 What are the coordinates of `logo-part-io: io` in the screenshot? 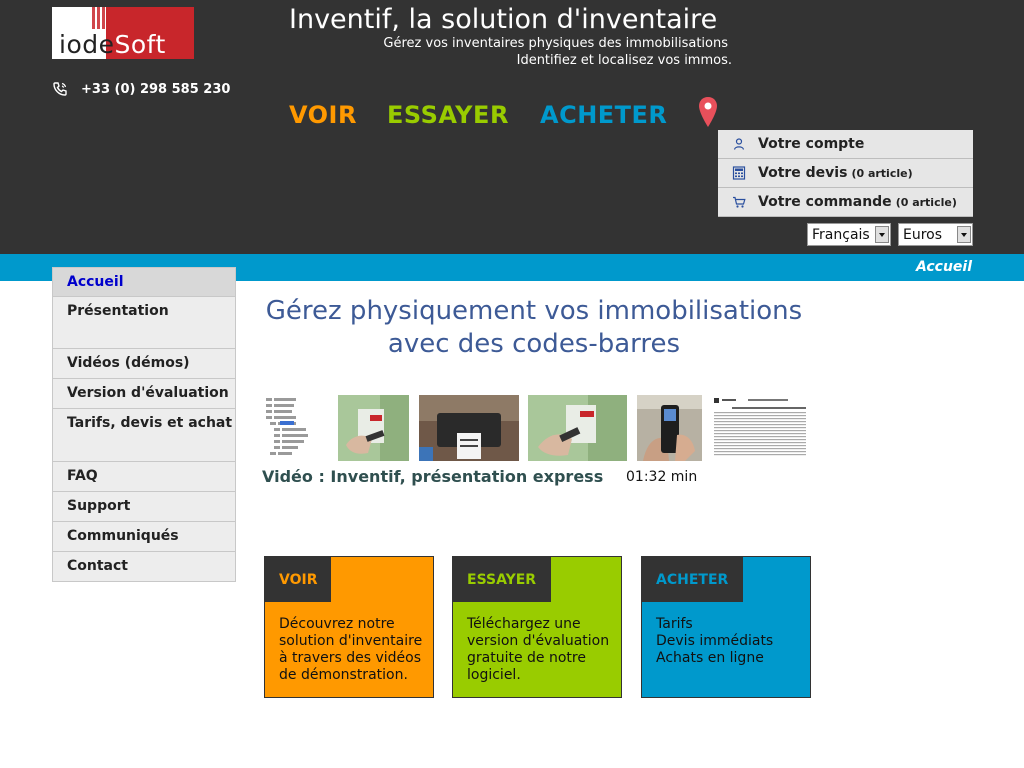 It's located at (71, 44).